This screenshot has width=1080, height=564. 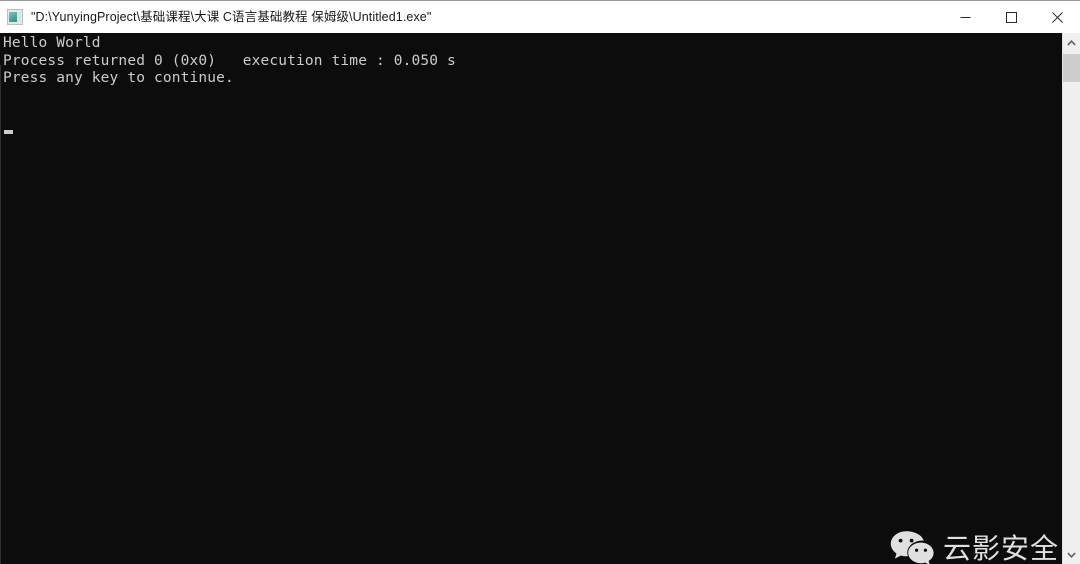 I want to click on vertical-scrollbar, so click(x=1071, y=298).